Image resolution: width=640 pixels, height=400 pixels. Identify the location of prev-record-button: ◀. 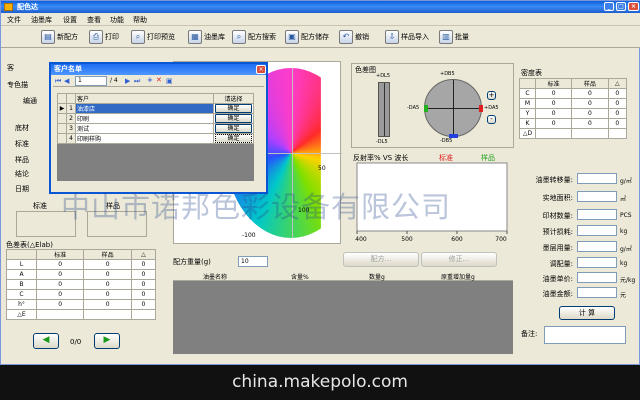
(46, 341).